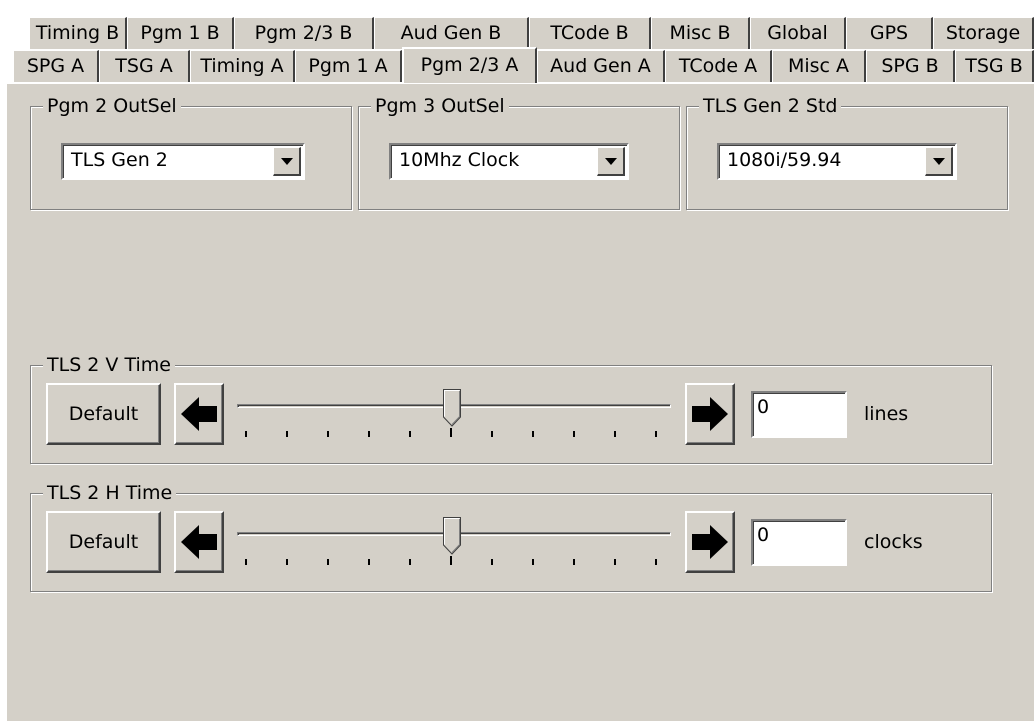 The width and height of the screenshot is (1034, 721). I want to click on pgm2-outsel-select: TLS Gen 2, so click(183, 161).